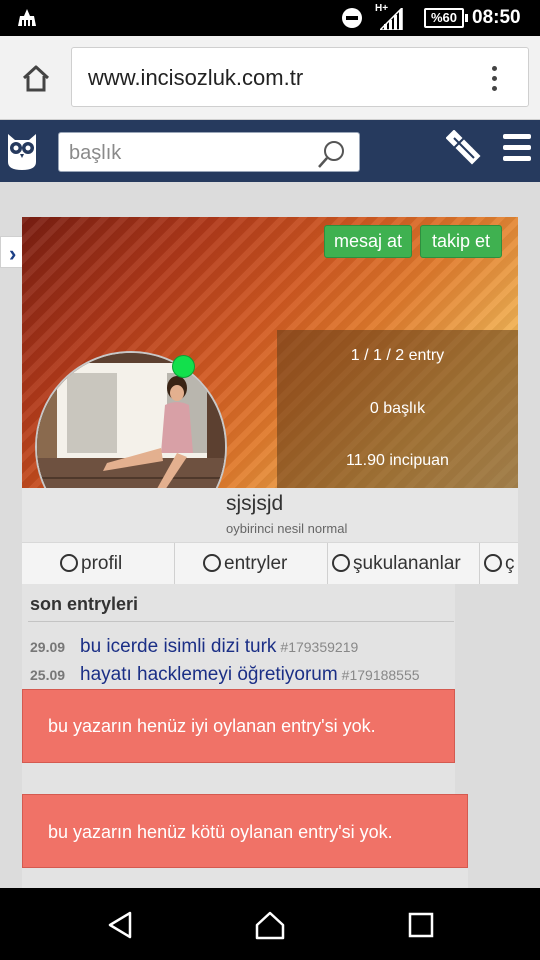 The height and width of the screenshot is (960, 540). I want to click on entry-id: #179359219, so click(319, 647).